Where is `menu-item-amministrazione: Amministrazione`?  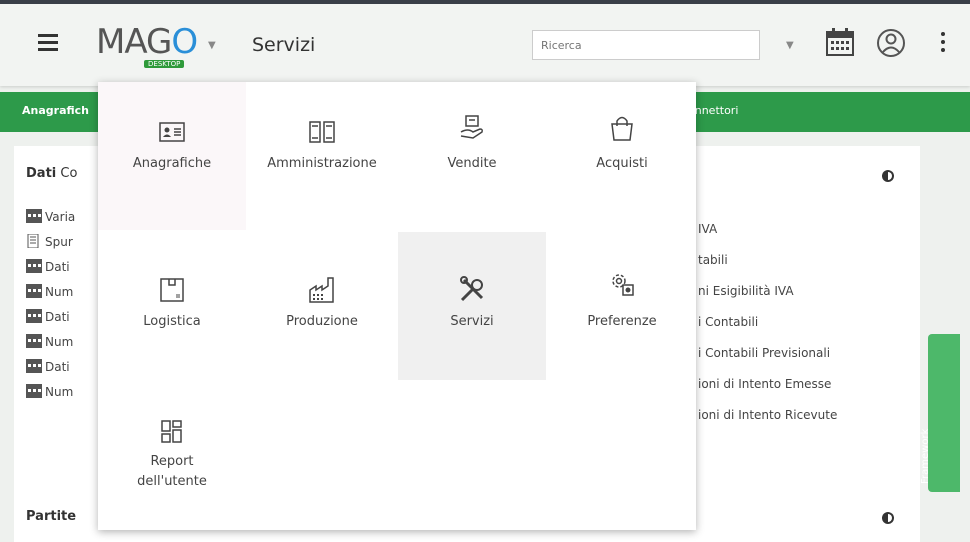
menu-item-amministrazione: Amministrazione is located at coordinates (322, 156).